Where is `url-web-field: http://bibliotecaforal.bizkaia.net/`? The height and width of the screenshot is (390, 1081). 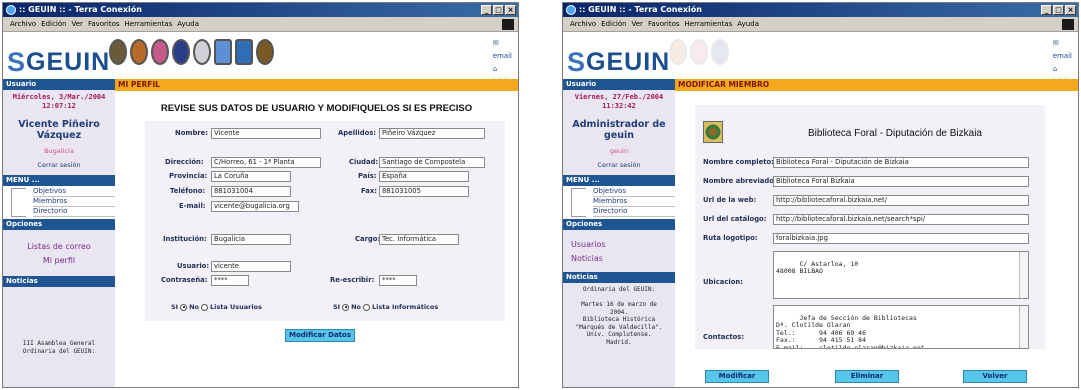 url-web-field: http://bibliotecaforal.bizkaia.net/ is located at coordinates (901, 200).